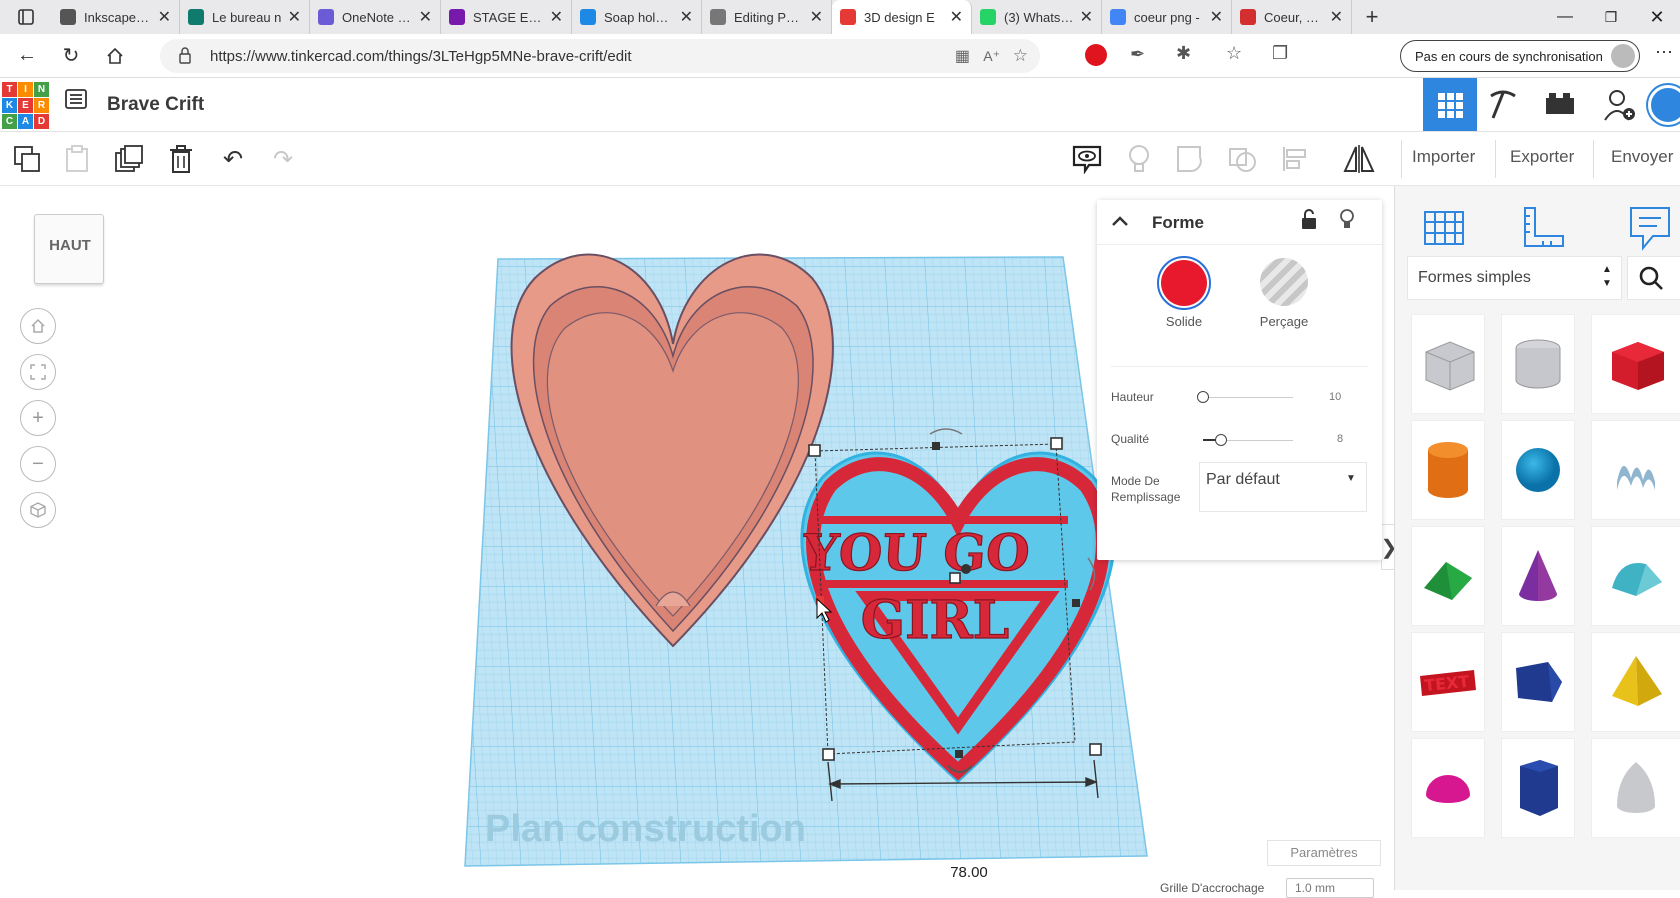  What do you see at coordinates (1514, 278) in the screenshot?
I see `shape-category-select: Formes simples ▲ ▼` at bounding box center [1514, 278].